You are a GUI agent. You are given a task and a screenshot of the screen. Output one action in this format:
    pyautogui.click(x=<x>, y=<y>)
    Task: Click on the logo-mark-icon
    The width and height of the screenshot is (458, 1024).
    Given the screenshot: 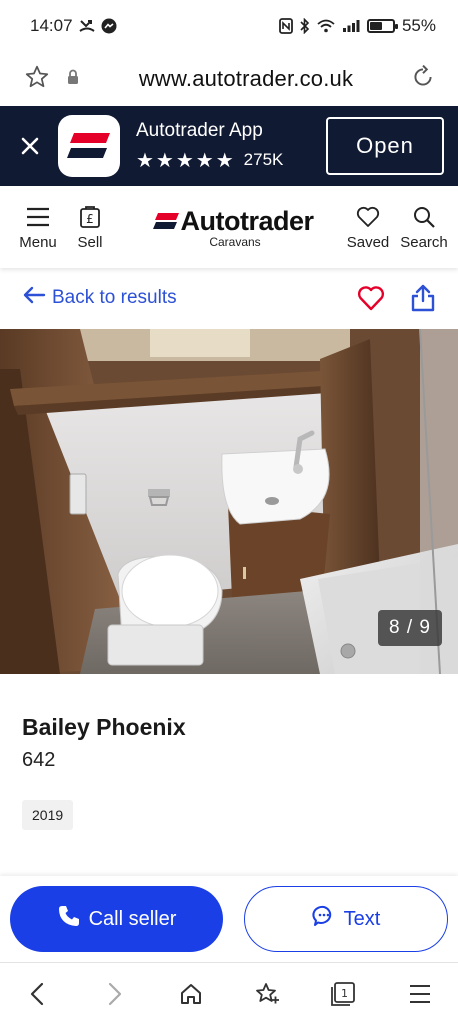 What is the action you would take?
    pyautogui.click(x=166, y=221)
    